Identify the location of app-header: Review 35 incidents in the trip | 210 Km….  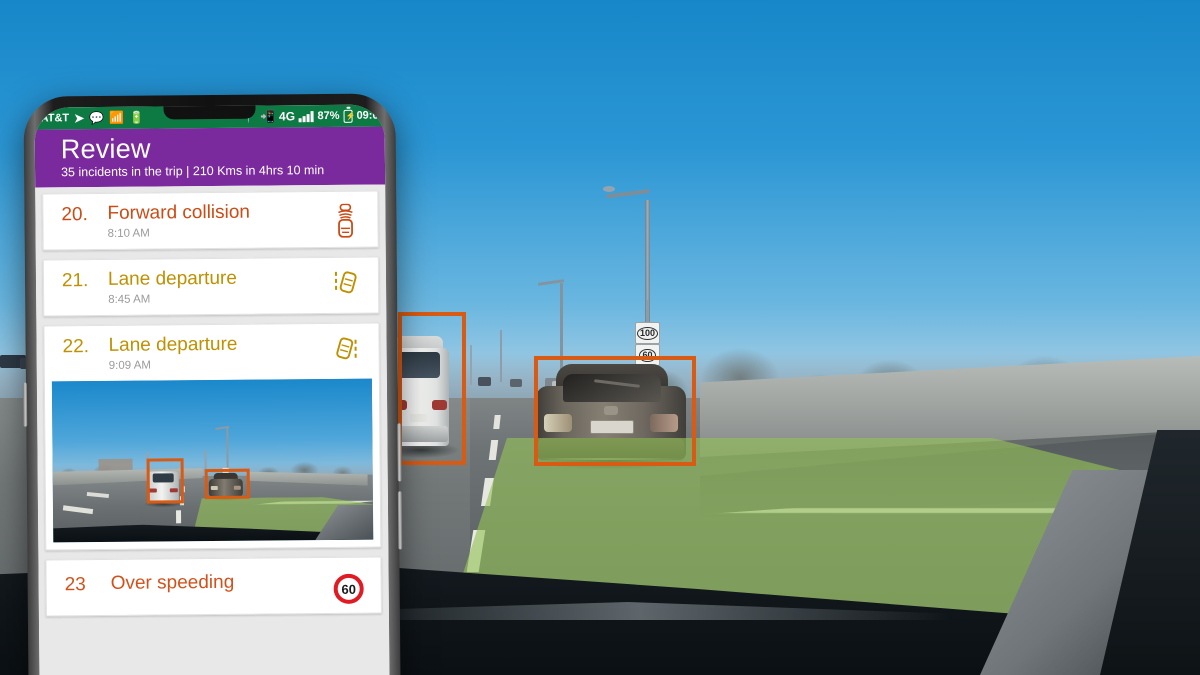
(210, 157).